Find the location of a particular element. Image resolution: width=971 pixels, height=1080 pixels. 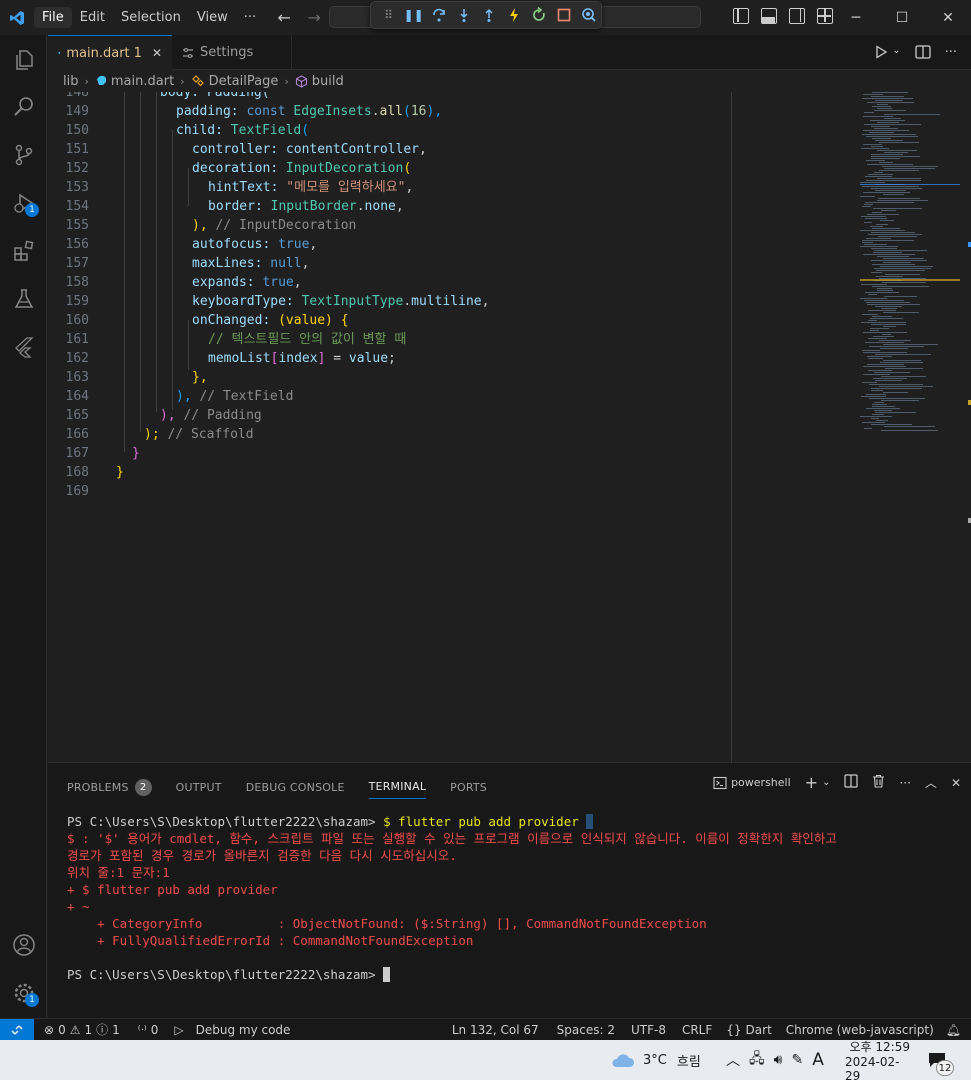

step-over-icon is located at coordinates (438, 15).